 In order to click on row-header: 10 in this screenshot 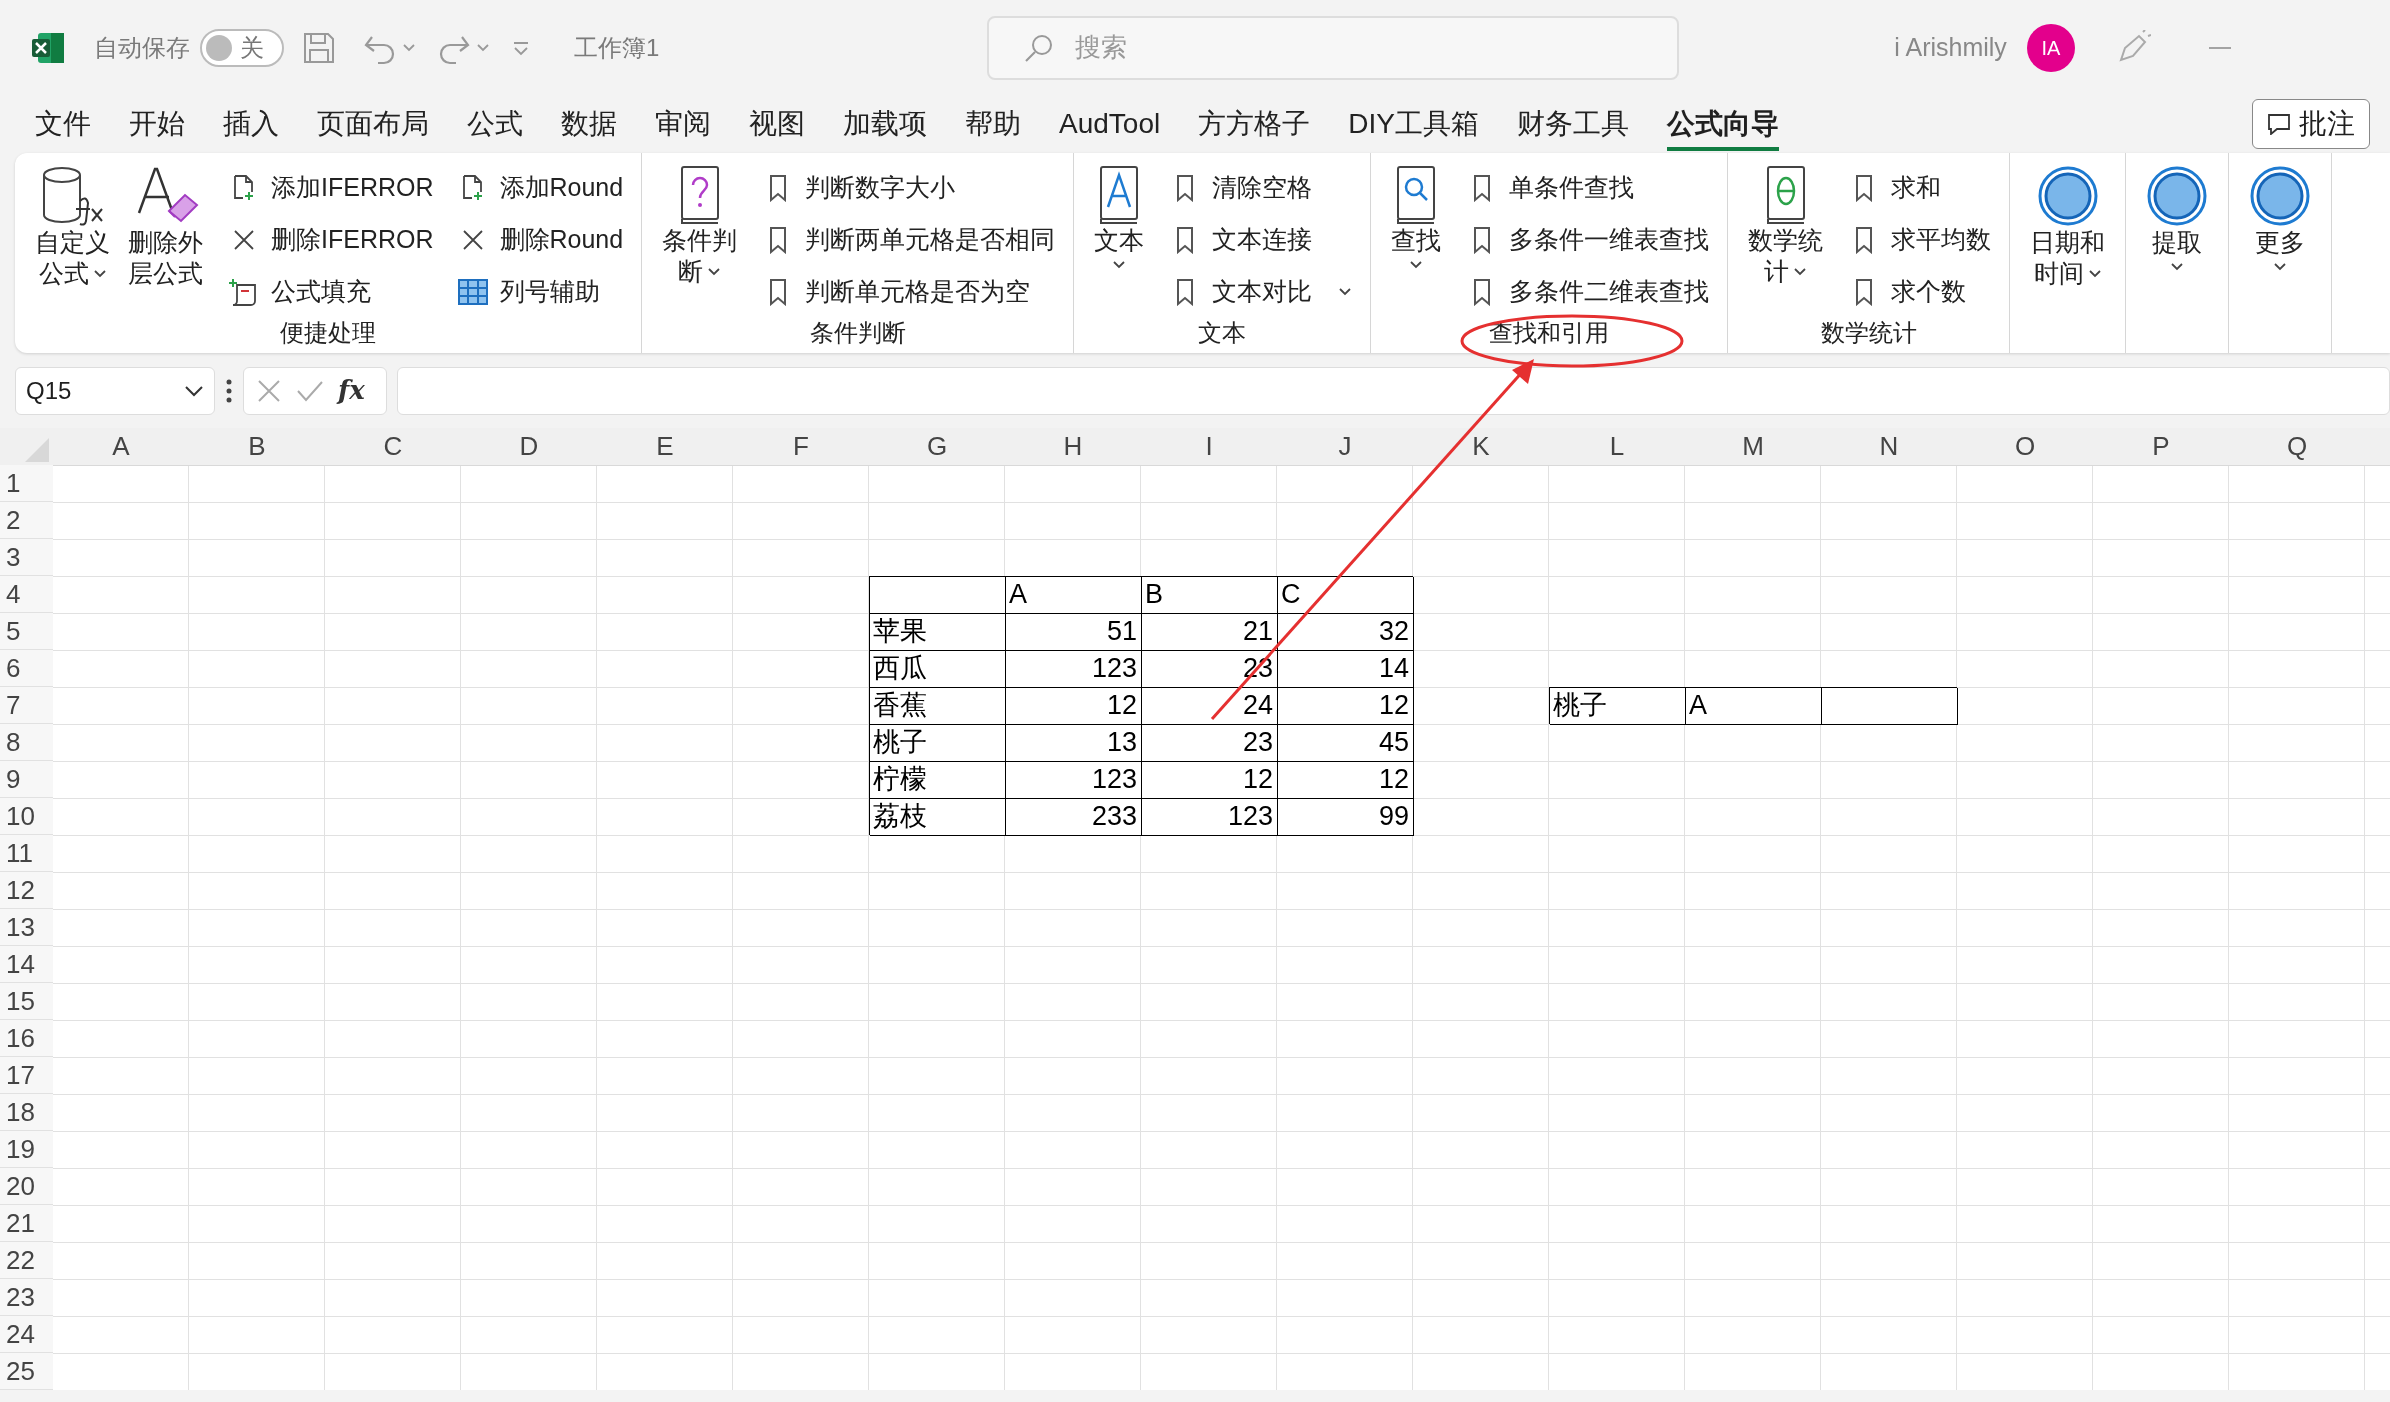, I will do `click(26, 816)`.